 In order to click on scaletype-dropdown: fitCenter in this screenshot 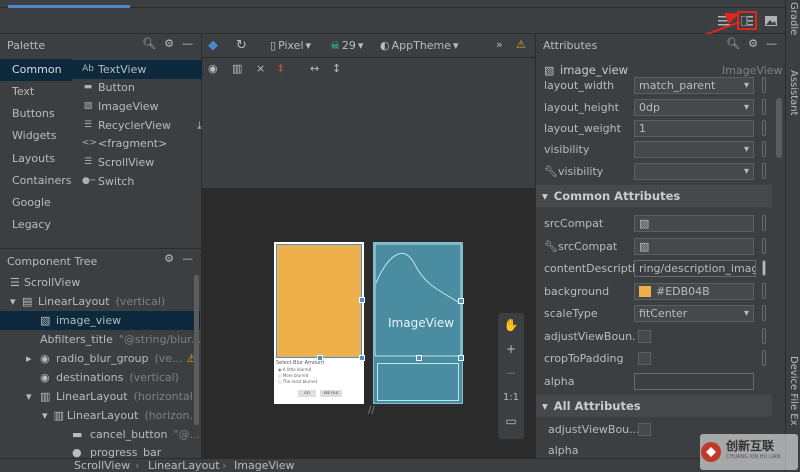, I will do `click(694, 313)`.